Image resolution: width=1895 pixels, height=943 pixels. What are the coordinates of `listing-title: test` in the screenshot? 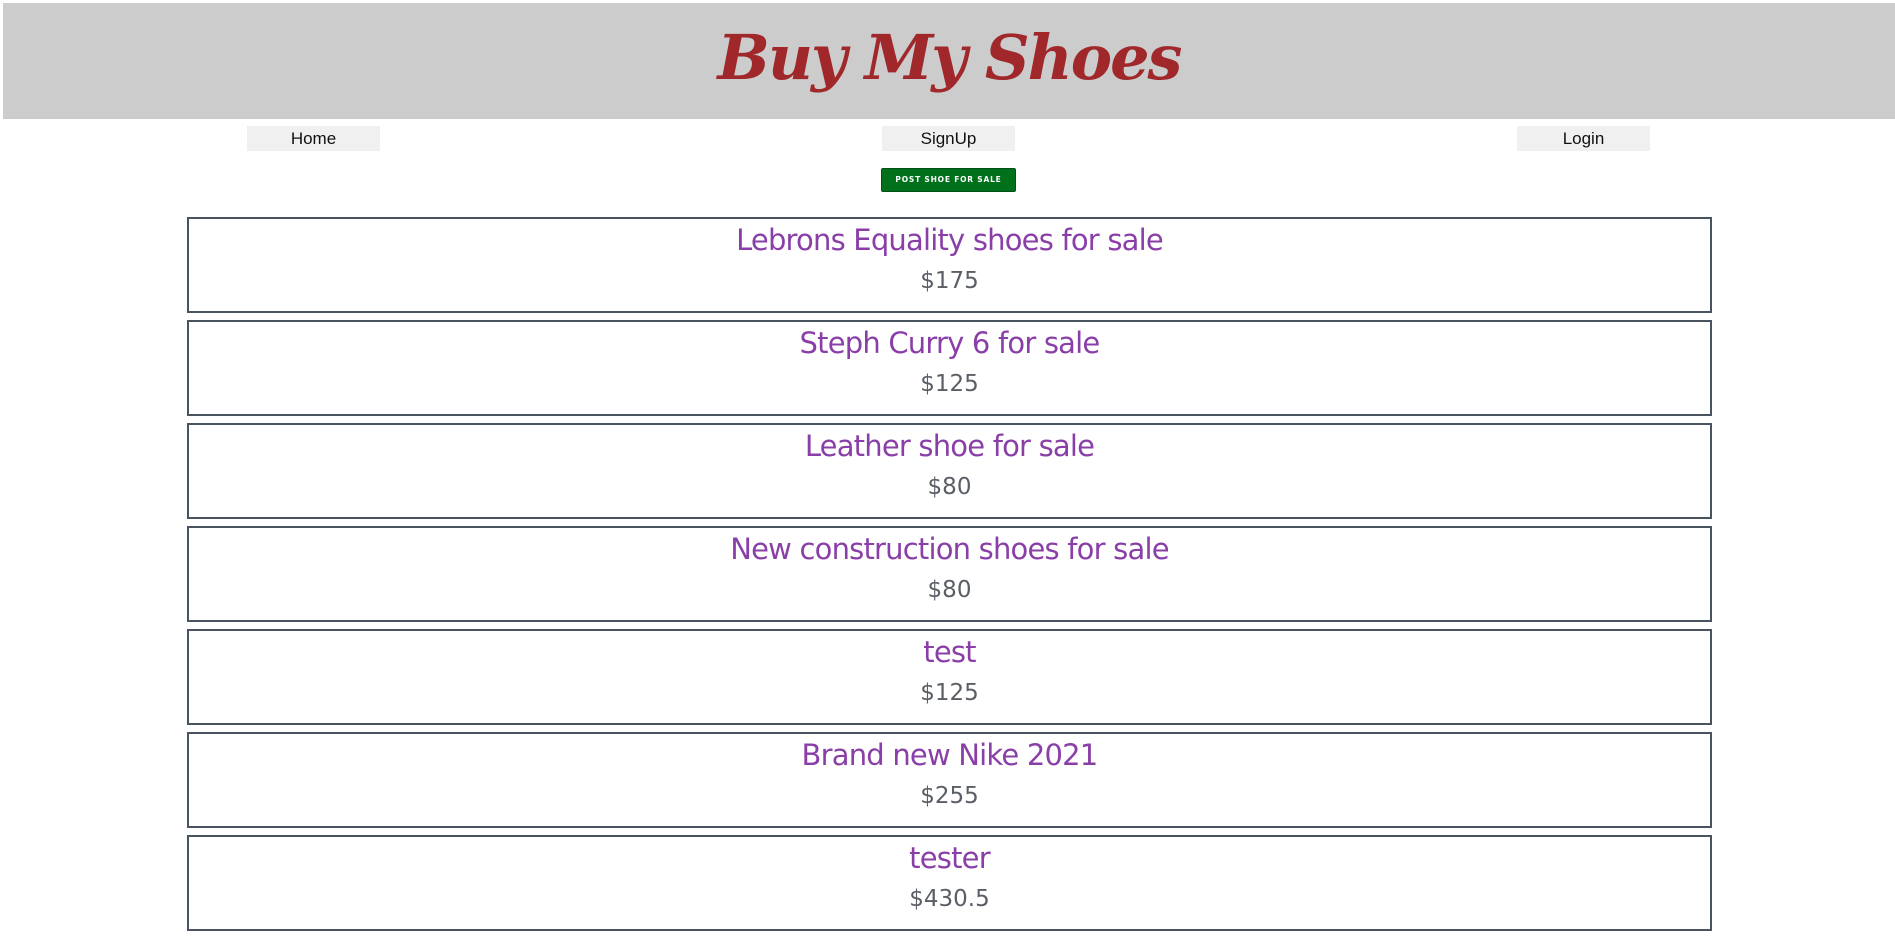 It's located at (949, 652).